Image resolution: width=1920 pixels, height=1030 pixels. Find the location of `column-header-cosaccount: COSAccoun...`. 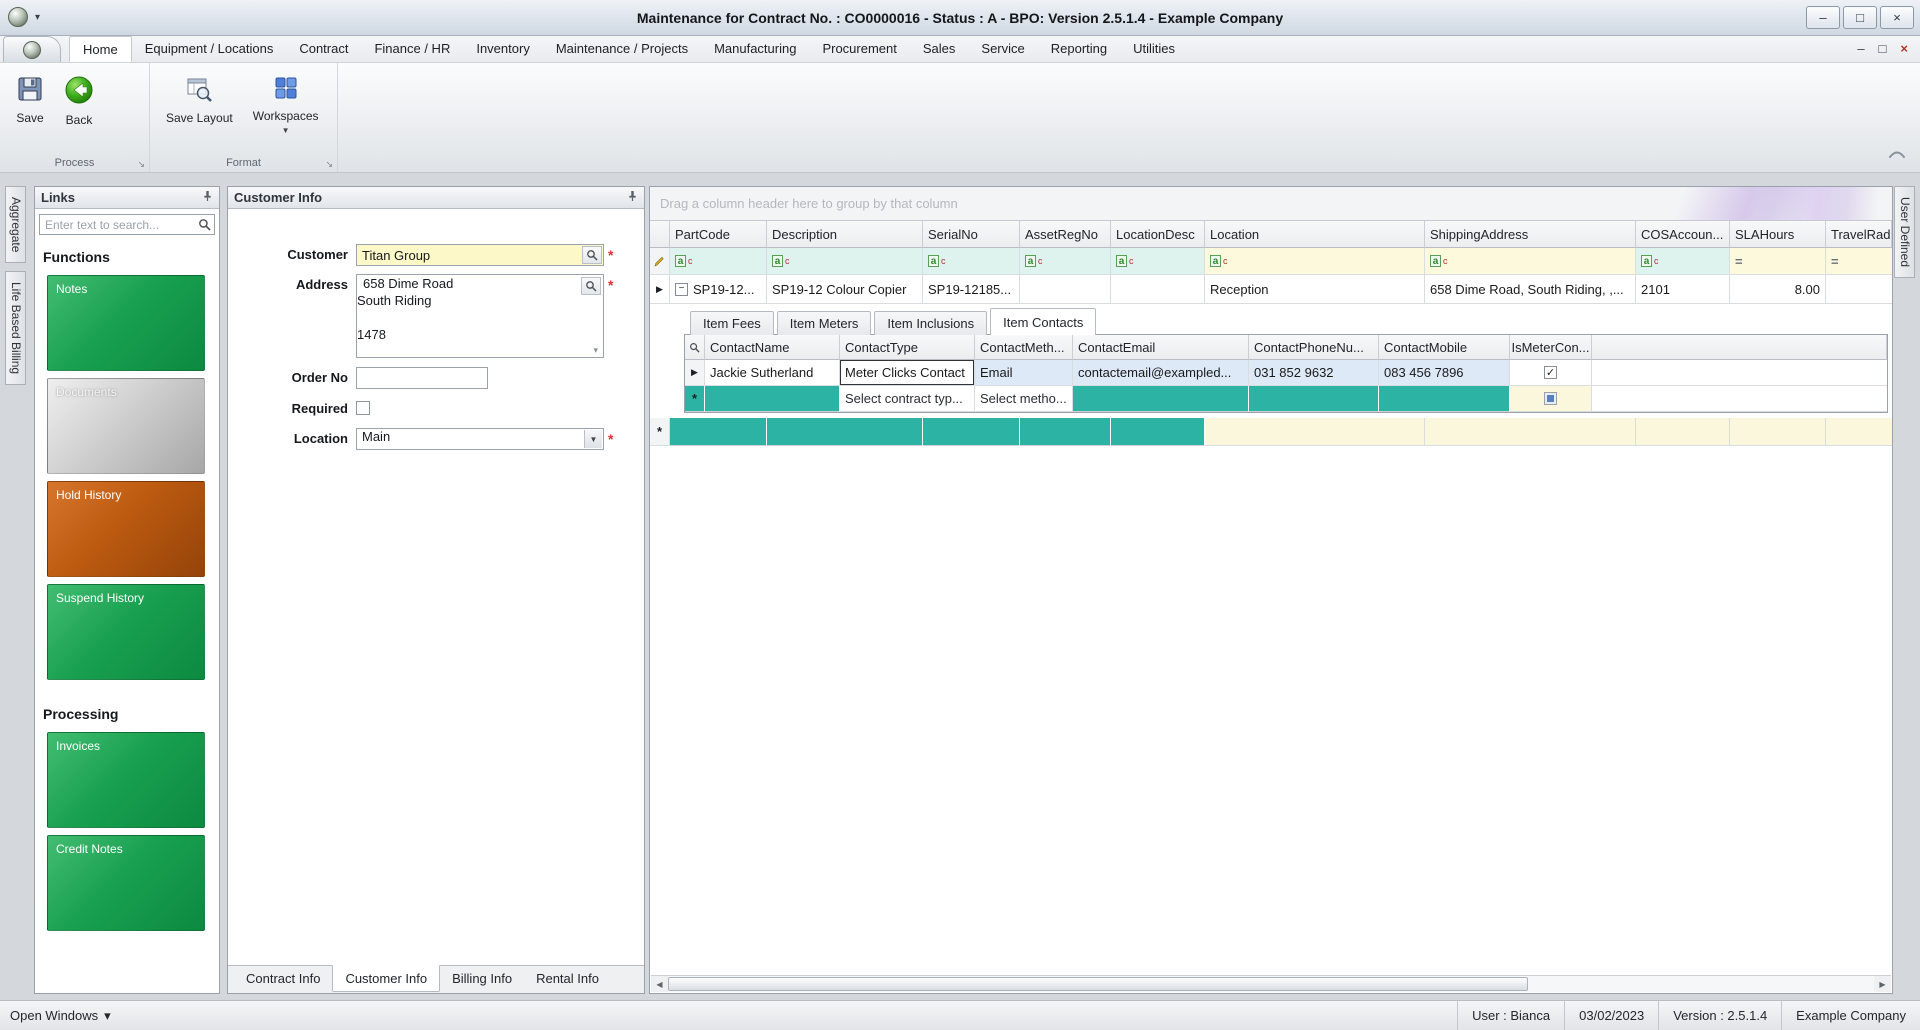

column-header-cosaccount: COSAccoun... is located at coordinates (1683, 234).